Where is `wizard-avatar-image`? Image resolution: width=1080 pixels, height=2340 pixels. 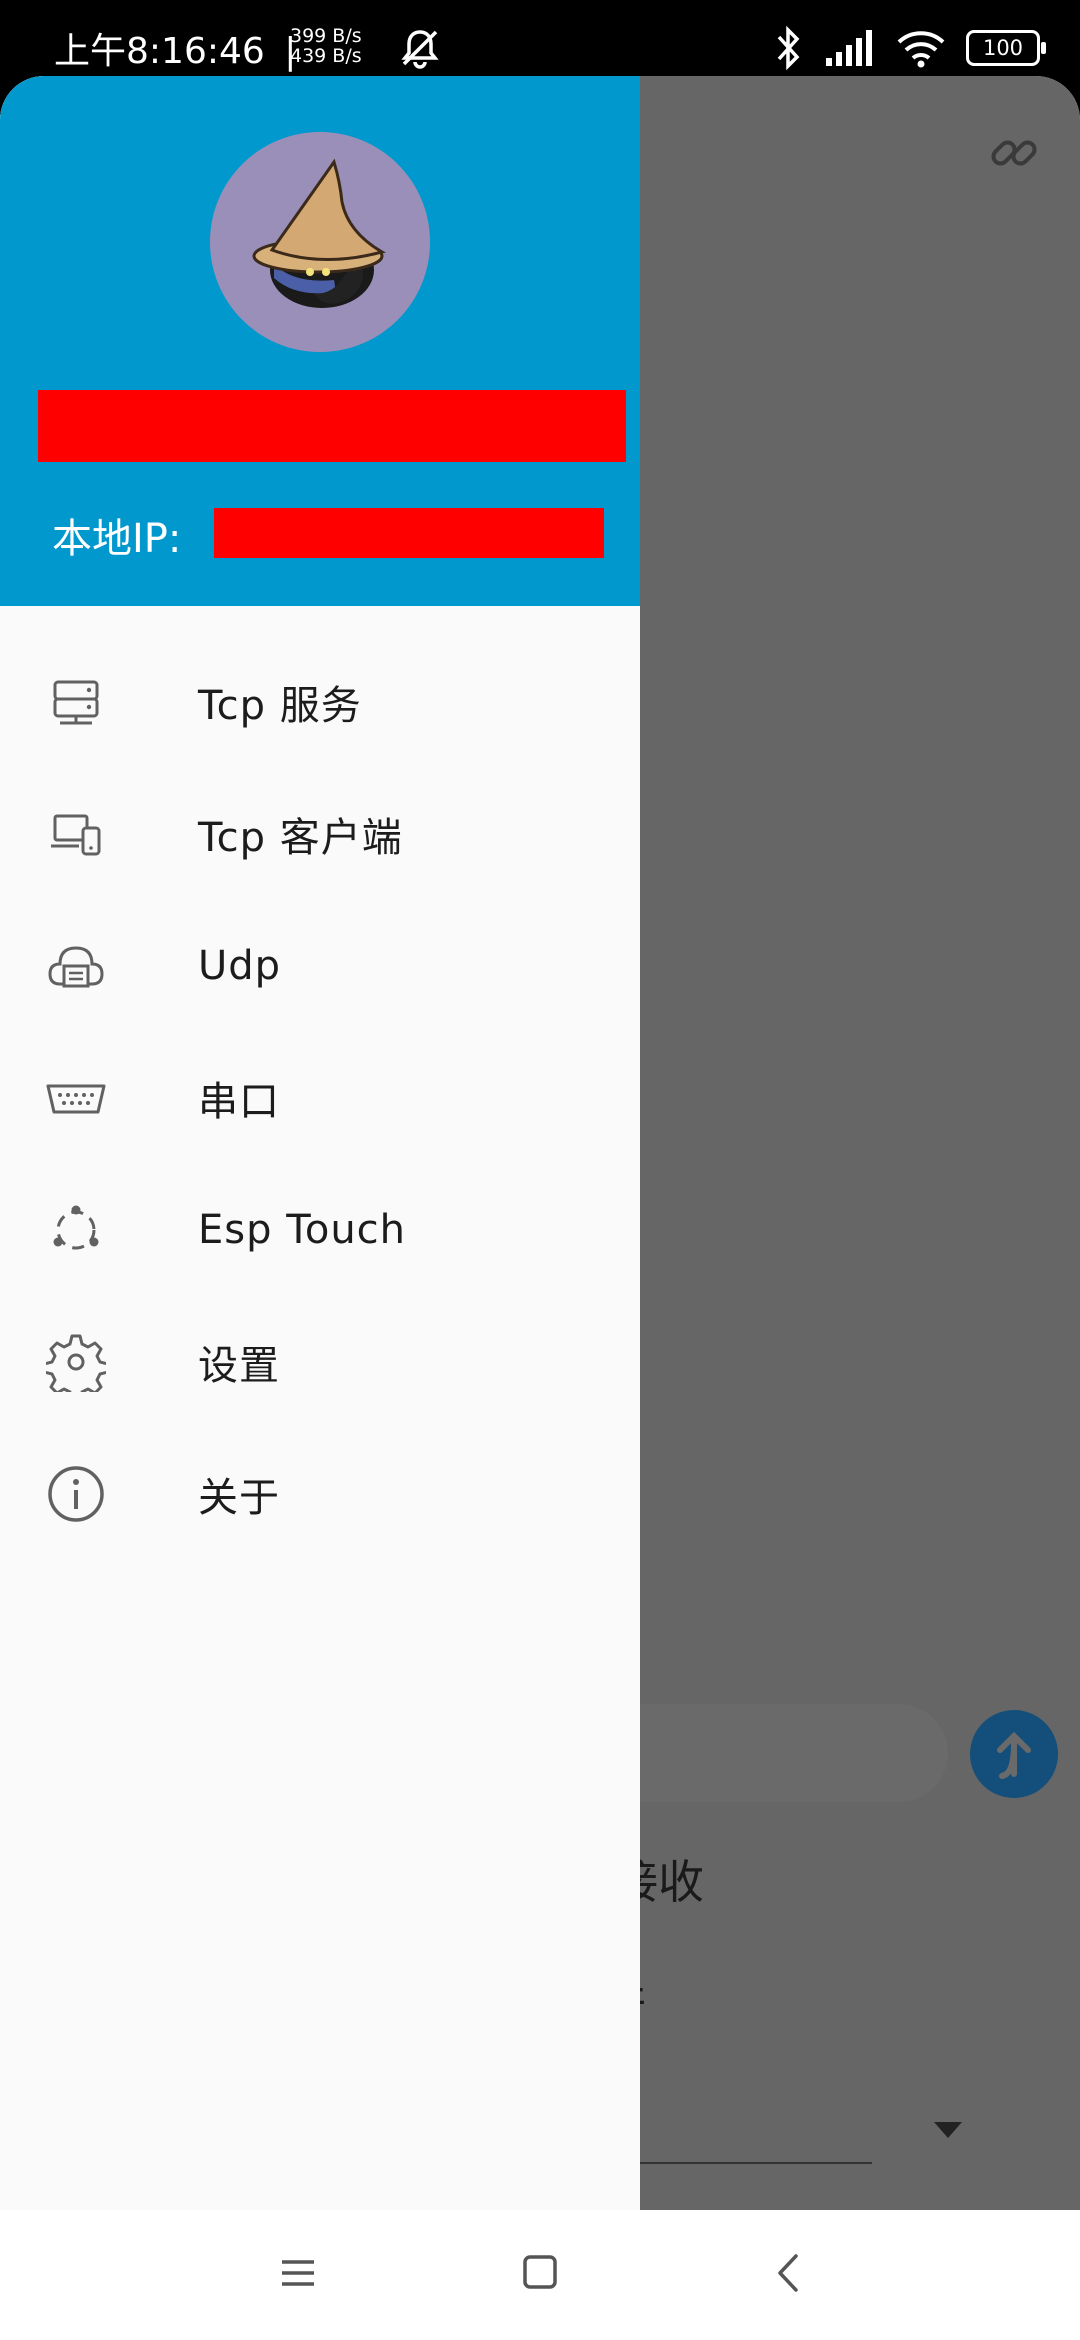
wizard-avatar-image is located at coordinates (320, 242).